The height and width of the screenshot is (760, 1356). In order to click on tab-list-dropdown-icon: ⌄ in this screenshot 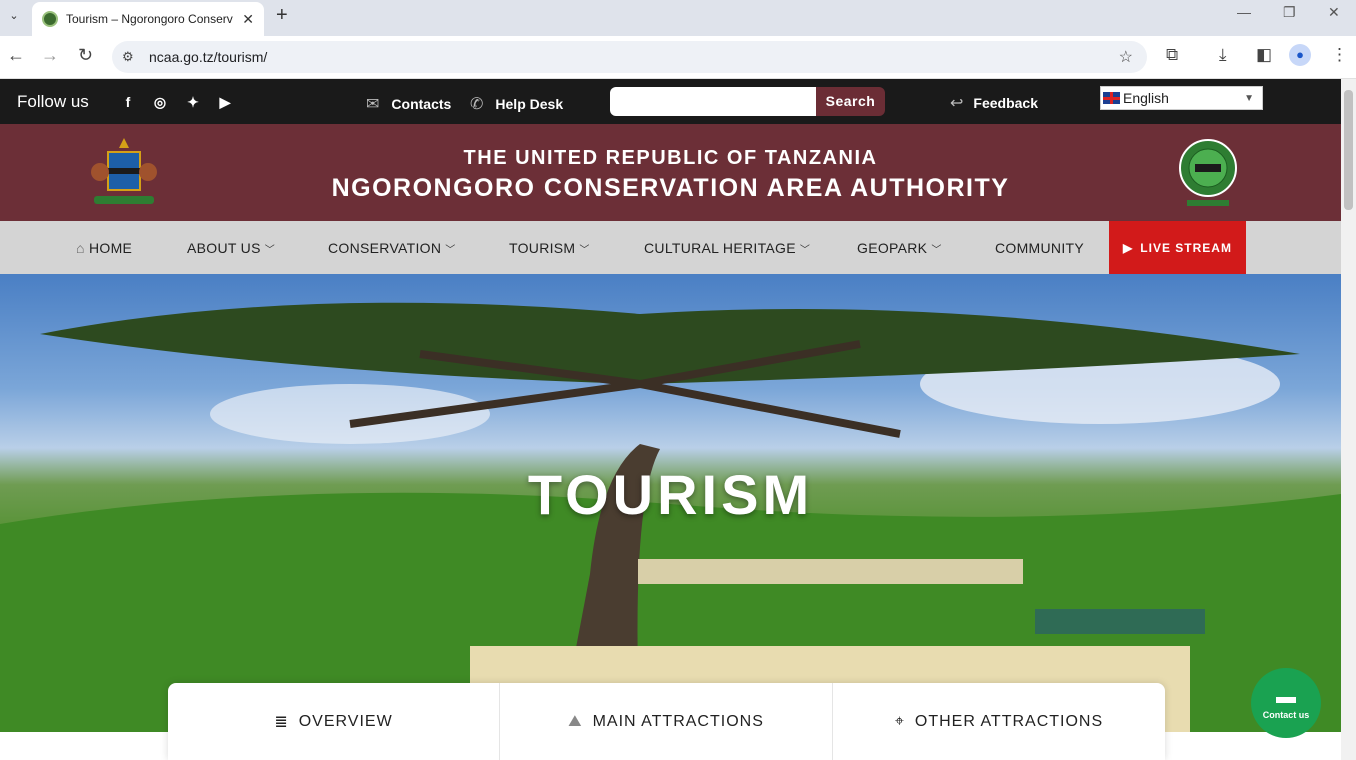, I will do `click(14, 16)`.